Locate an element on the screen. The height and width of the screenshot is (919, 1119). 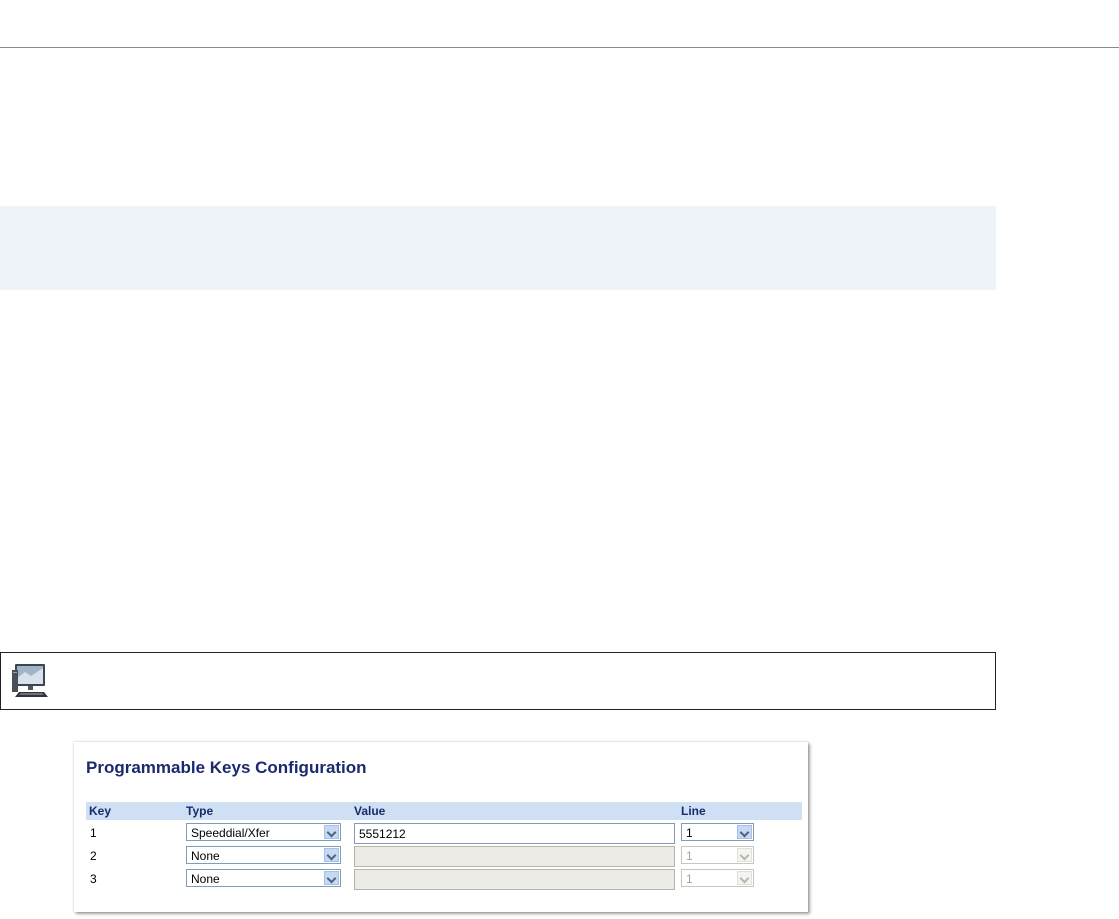
type-select-value: Speeddial/Xfer is located at coordinates (230, 833).